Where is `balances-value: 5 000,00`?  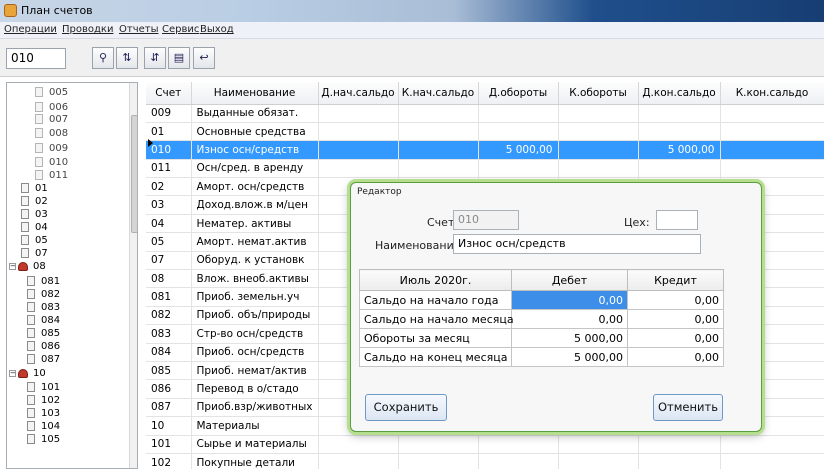
balances-value: 5 000,00 is located at coordinates (569, 338).